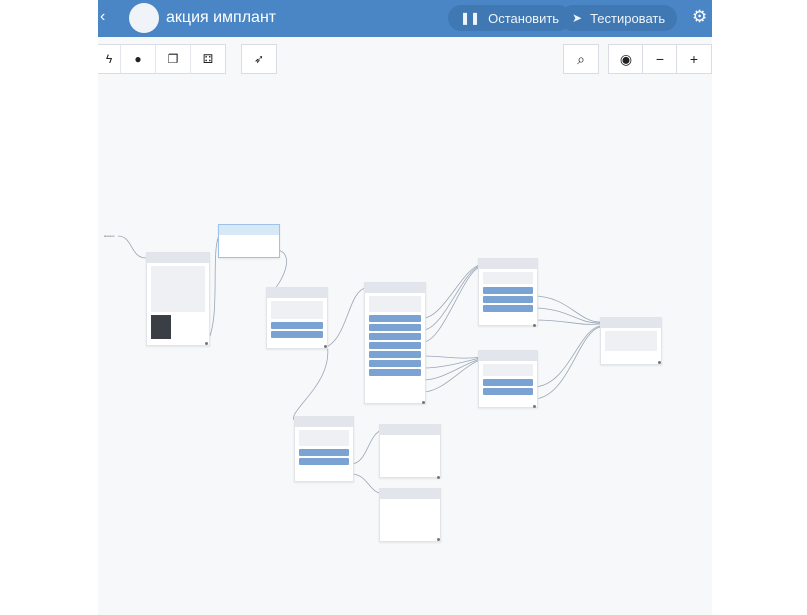 The width and height of the screenshot is (807, 615). I want to click on toolbar-left-2: ➶, so click(259, 59).